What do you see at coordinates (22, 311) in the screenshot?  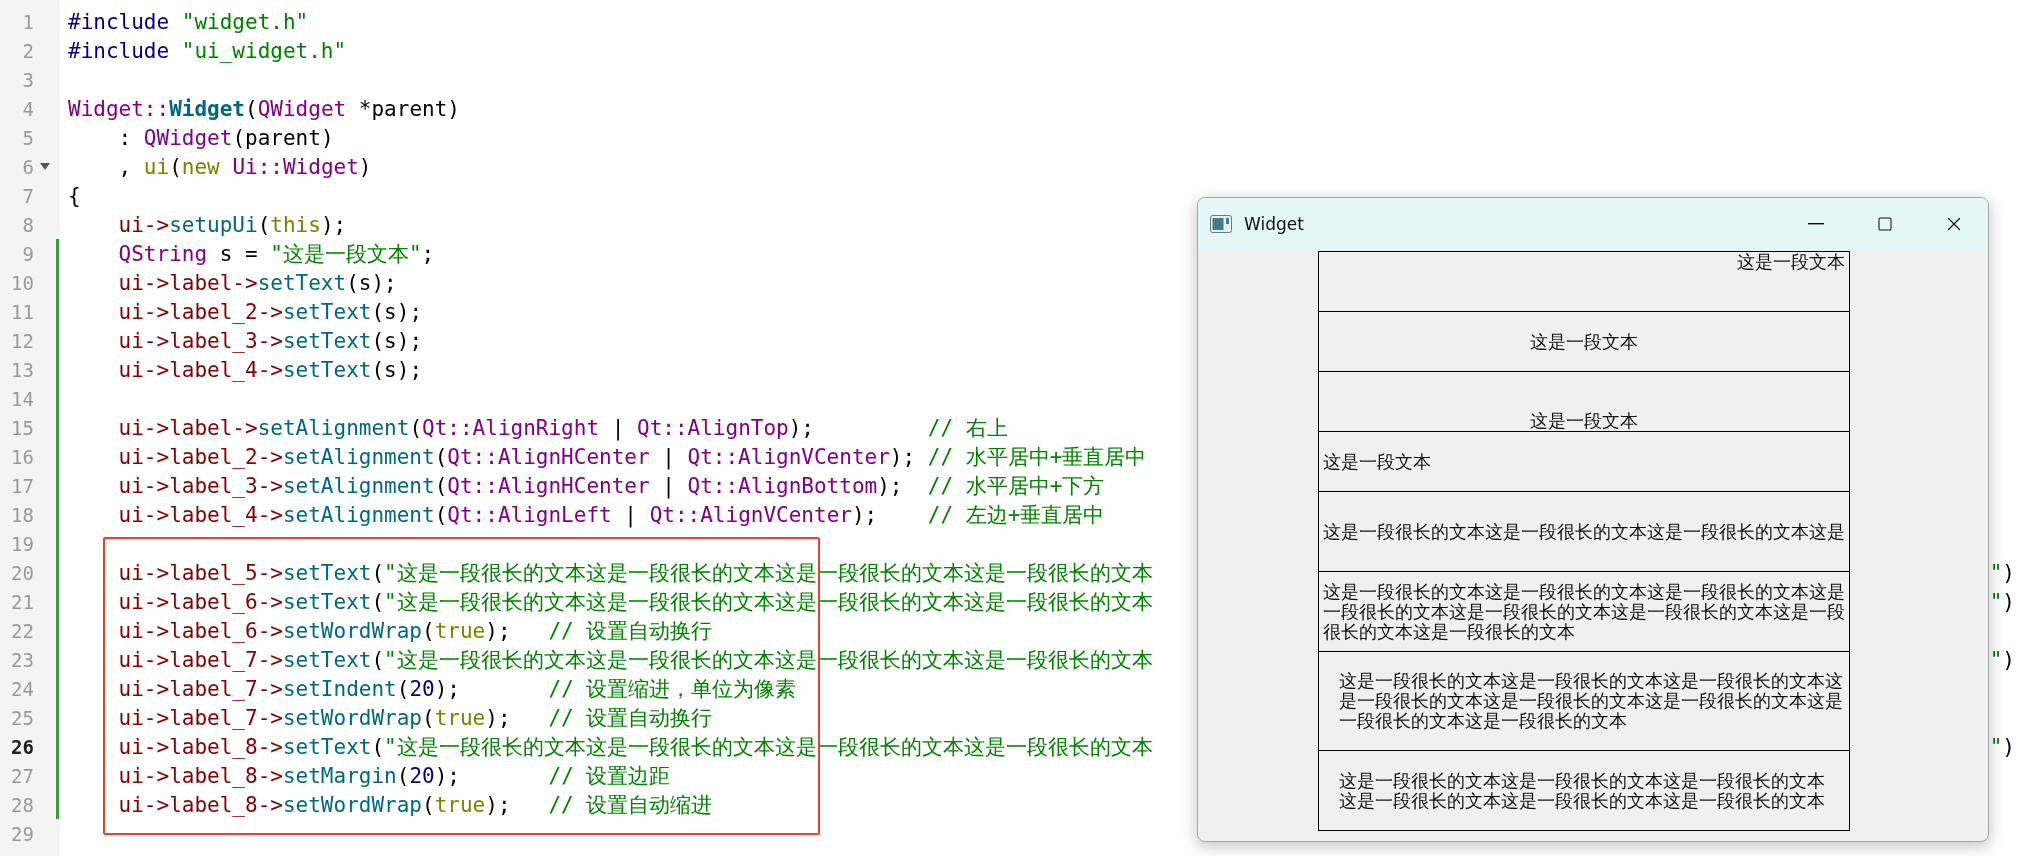 I see `line-number: 11` at bounding box center [22, 311].